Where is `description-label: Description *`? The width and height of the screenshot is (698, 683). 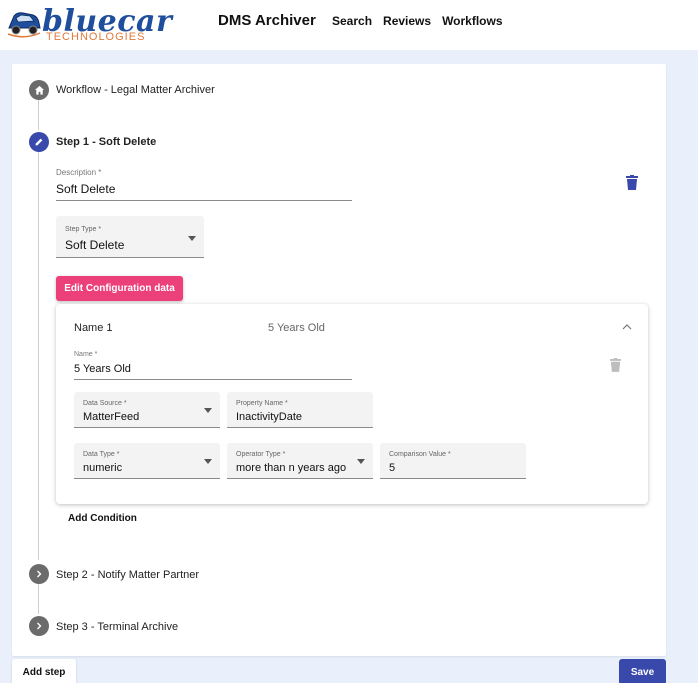 description-label: Description * is located at coordinates (79, 172).